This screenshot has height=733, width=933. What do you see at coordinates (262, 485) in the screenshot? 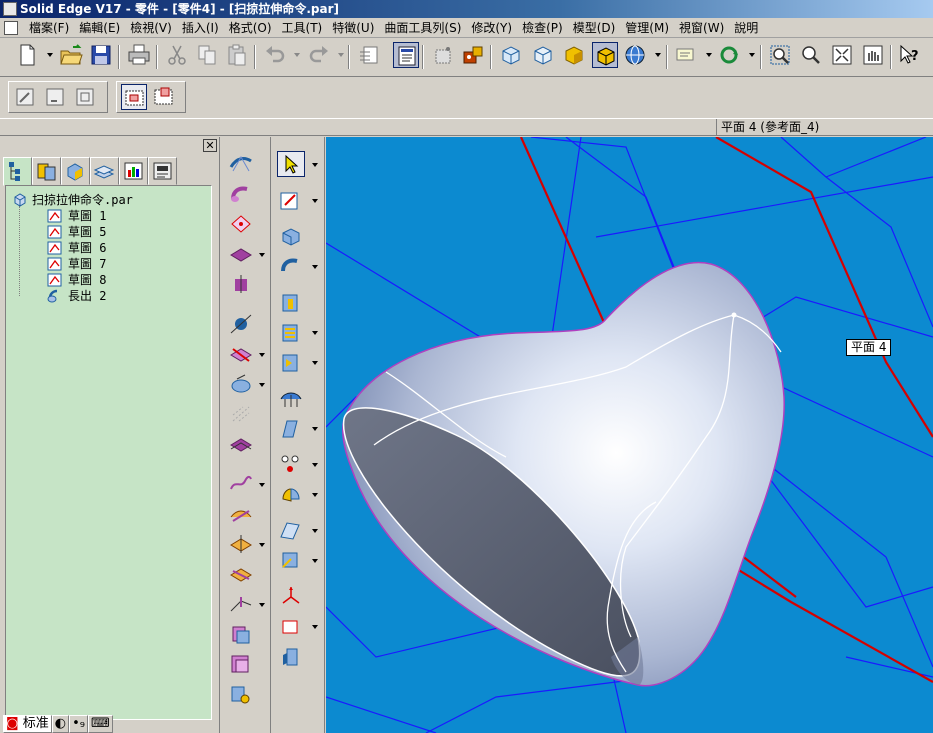
I see `keypoint-dropdown-icon` at bounding box center [262, 485].